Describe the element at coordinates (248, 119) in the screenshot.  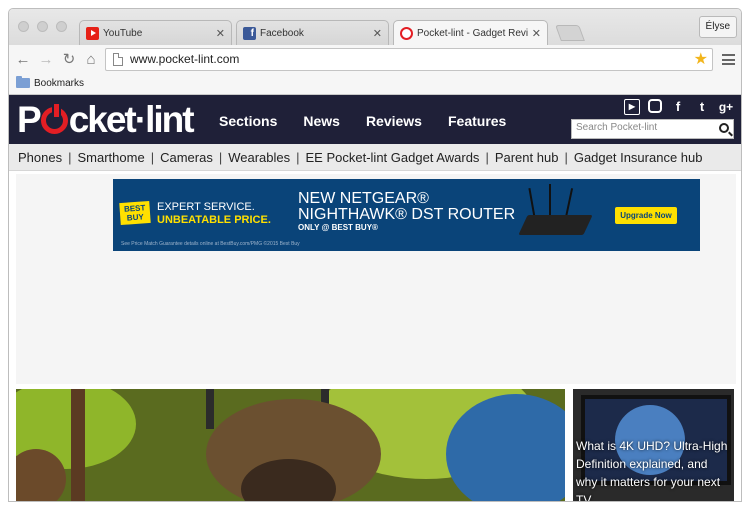
I see `nav-sections: Sections` at that location.